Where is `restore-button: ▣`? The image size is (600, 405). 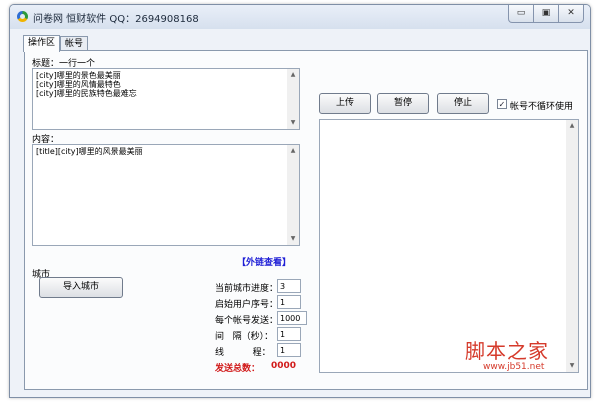 restore-button: ▣ is located at coordinates (546, 14).